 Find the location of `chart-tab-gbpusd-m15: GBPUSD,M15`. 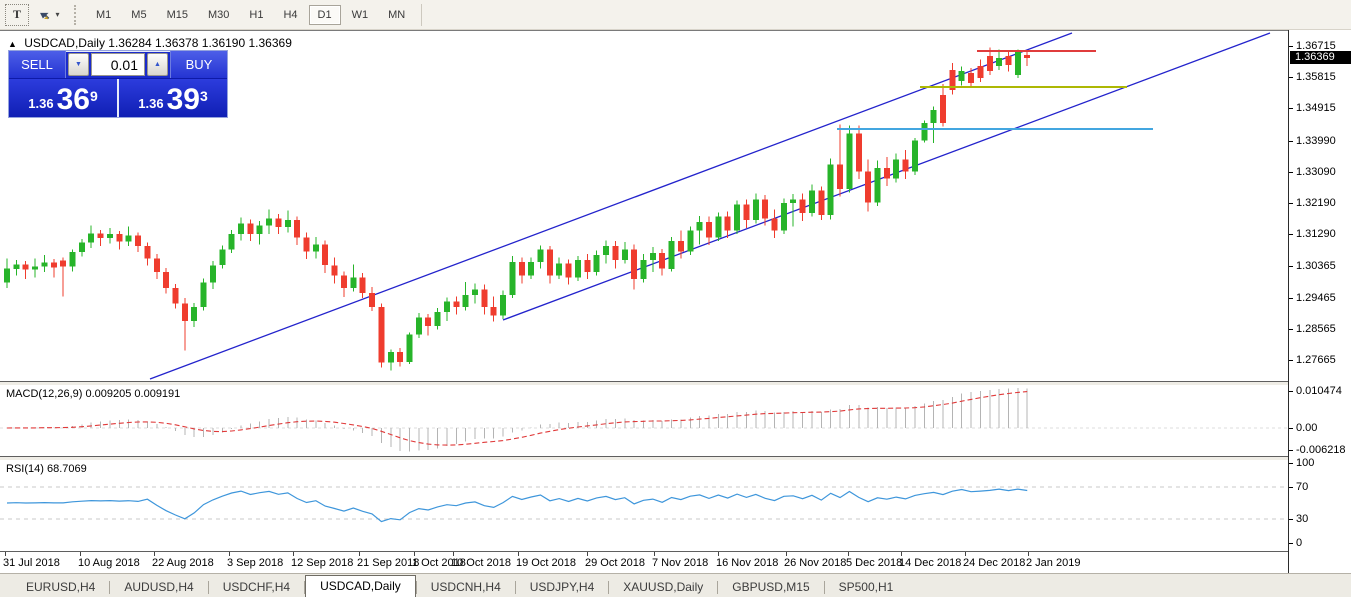

chart-tab-gbpusd-m15: GBPUSD,M15 is located at coordinates (770, 587).